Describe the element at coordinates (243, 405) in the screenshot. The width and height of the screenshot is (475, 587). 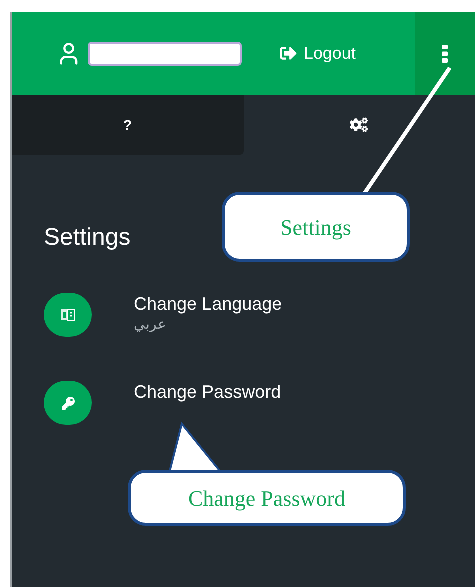
I see `settings-item: Change Password` at that location.